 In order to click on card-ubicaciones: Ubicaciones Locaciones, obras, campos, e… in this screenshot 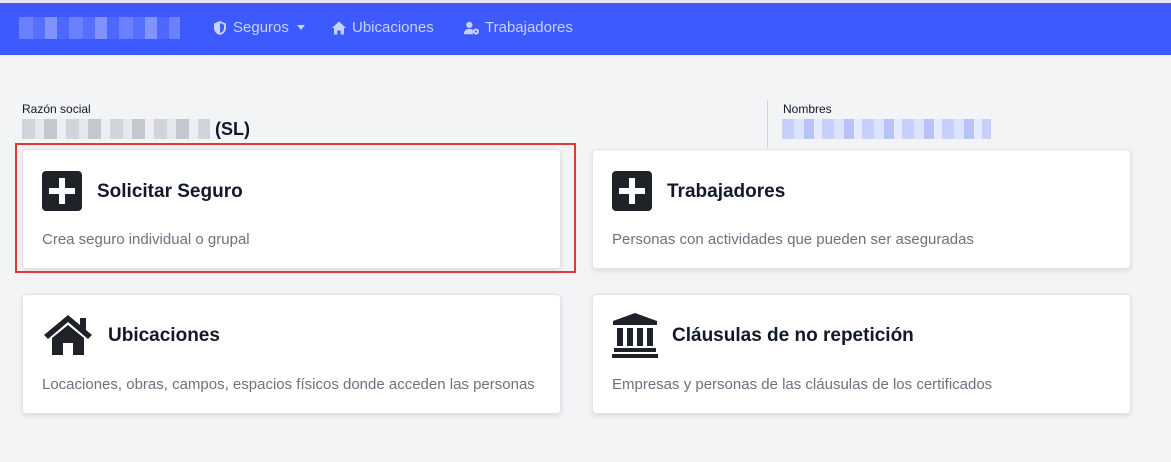, I will do `click(291, 354)`.